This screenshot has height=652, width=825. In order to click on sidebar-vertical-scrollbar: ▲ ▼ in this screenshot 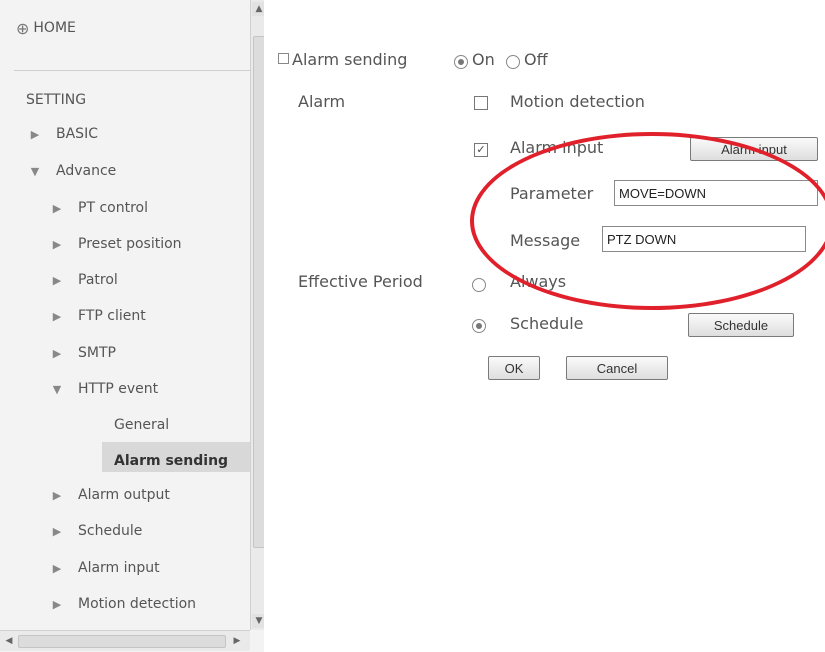, I will do `click(257, 315)`.